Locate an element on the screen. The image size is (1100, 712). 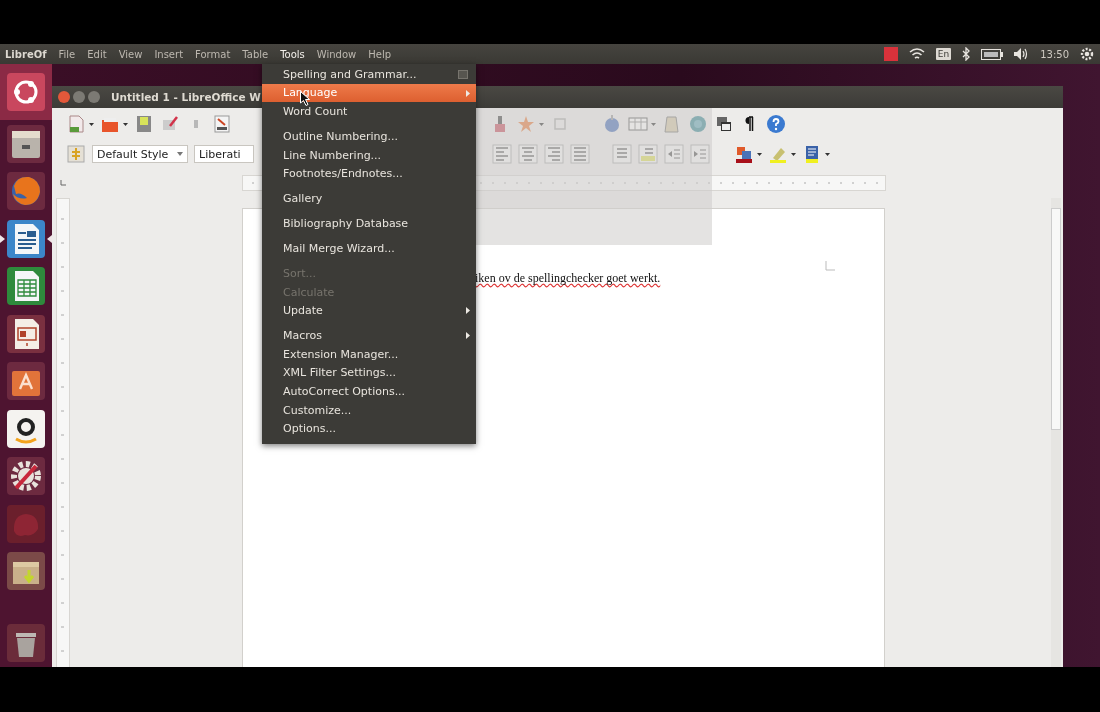
menu-item: Format is located at coordinates (213, 54).